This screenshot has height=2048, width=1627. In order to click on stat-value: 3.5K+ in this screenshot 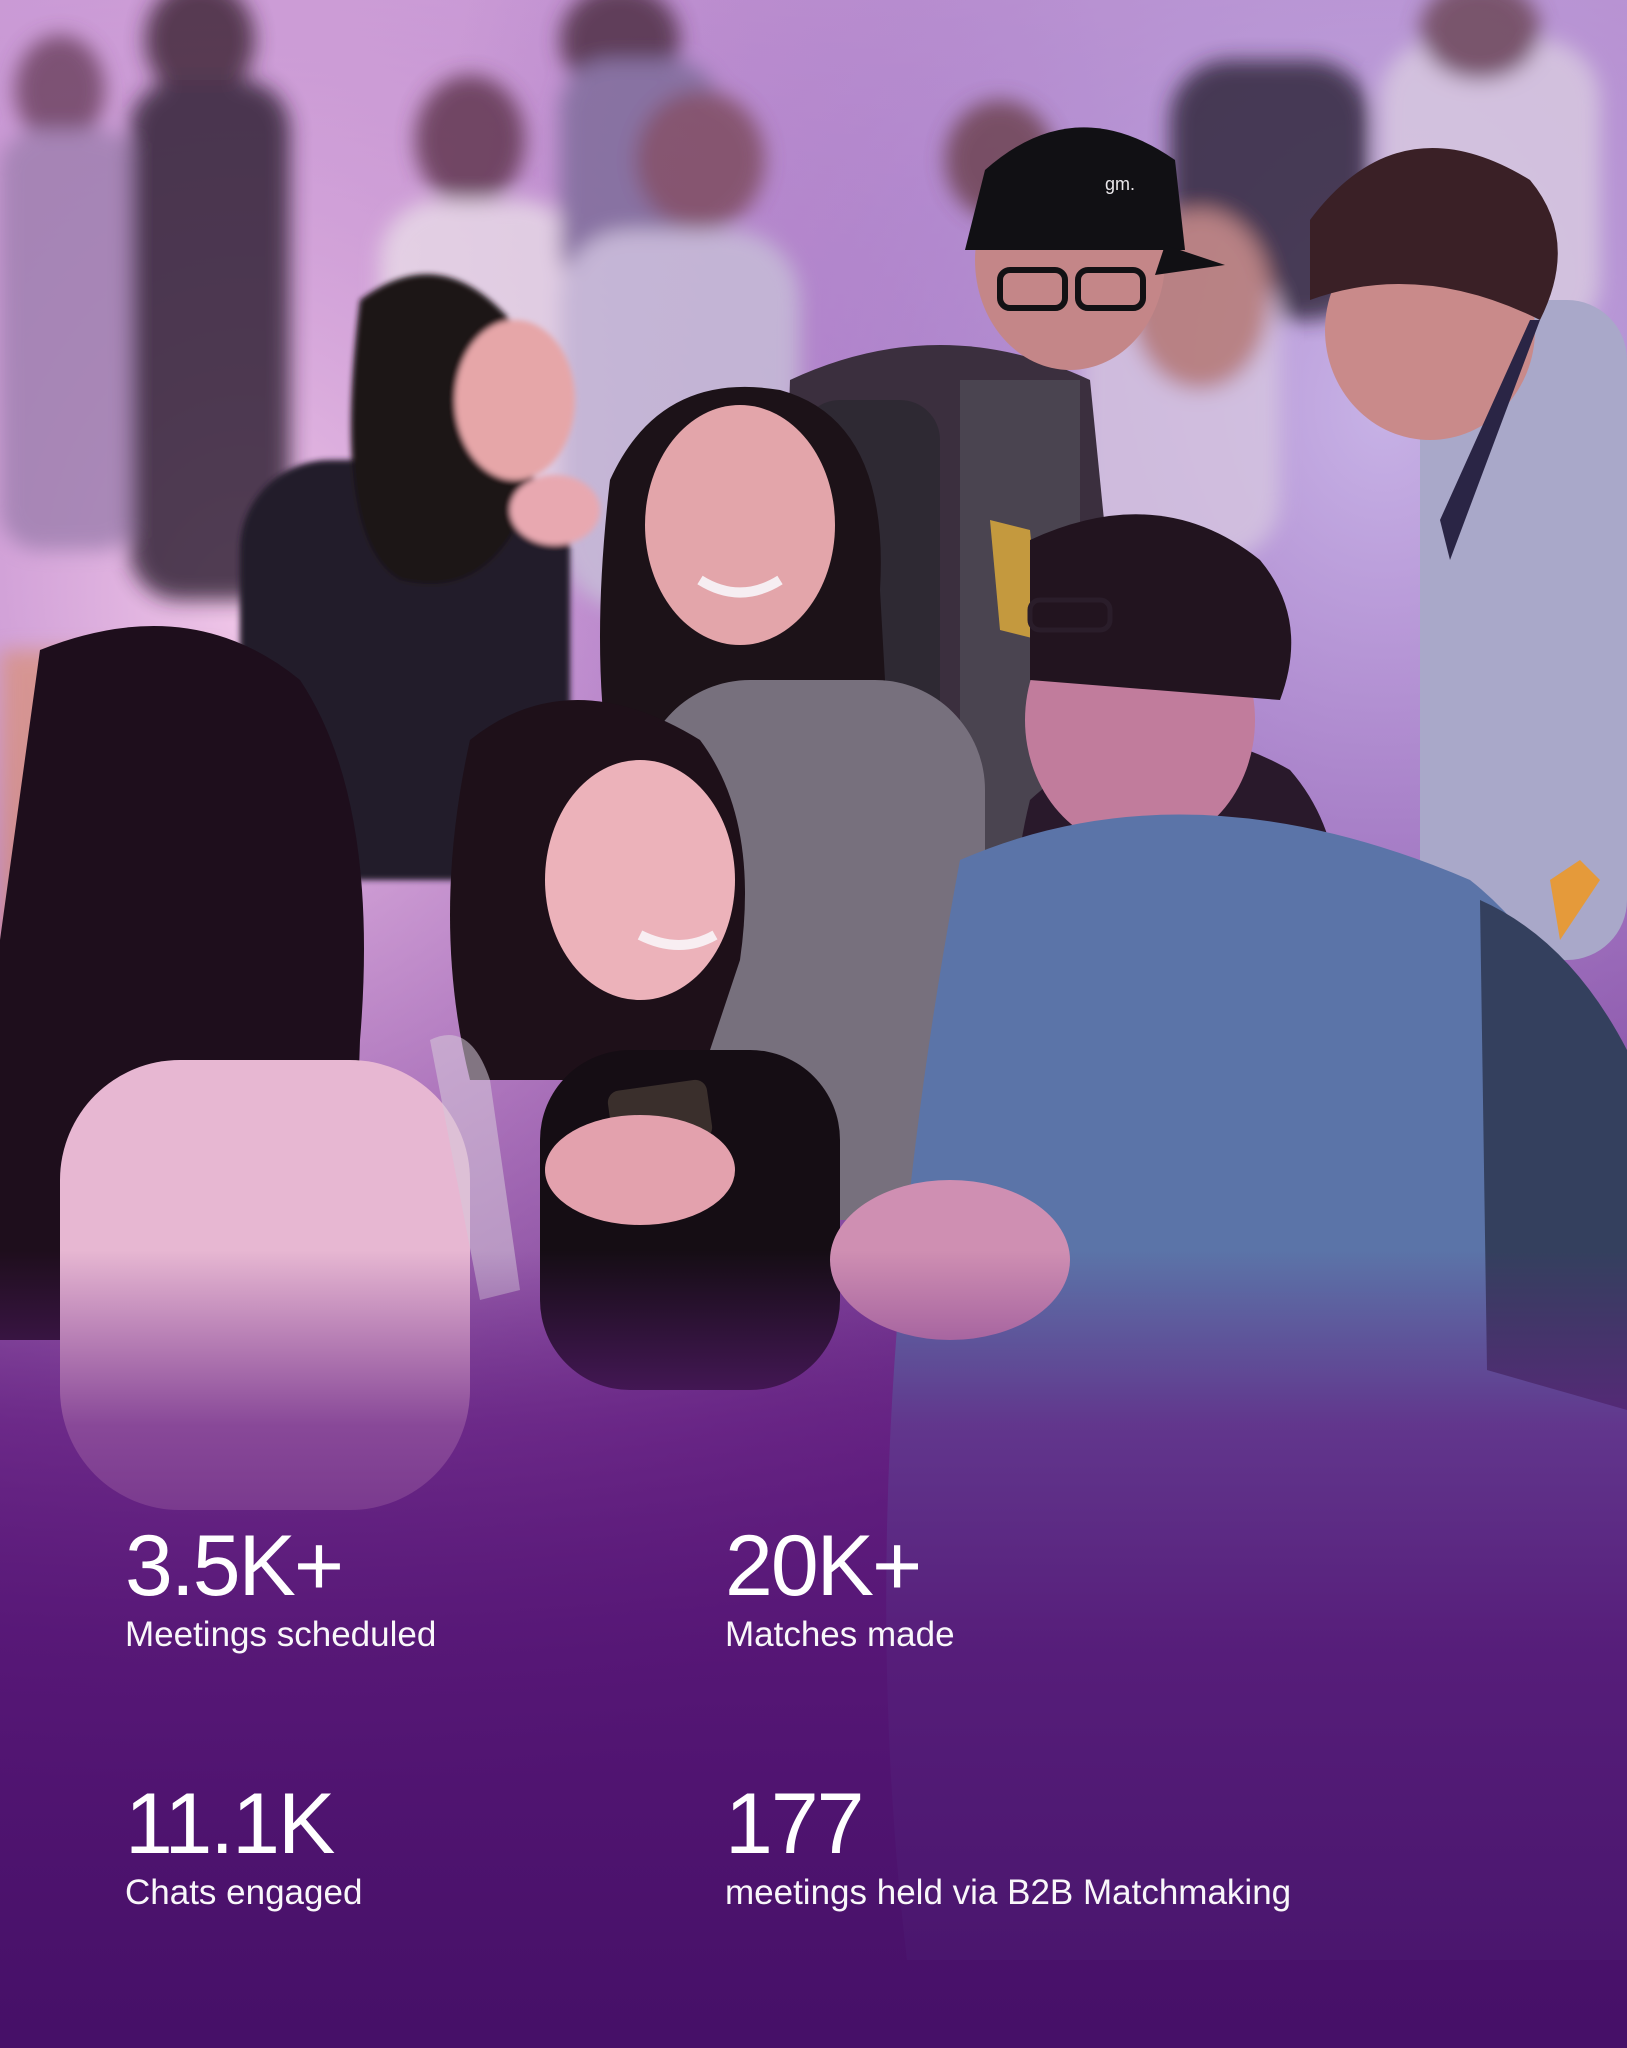, I will do `click(234, 1566)`.